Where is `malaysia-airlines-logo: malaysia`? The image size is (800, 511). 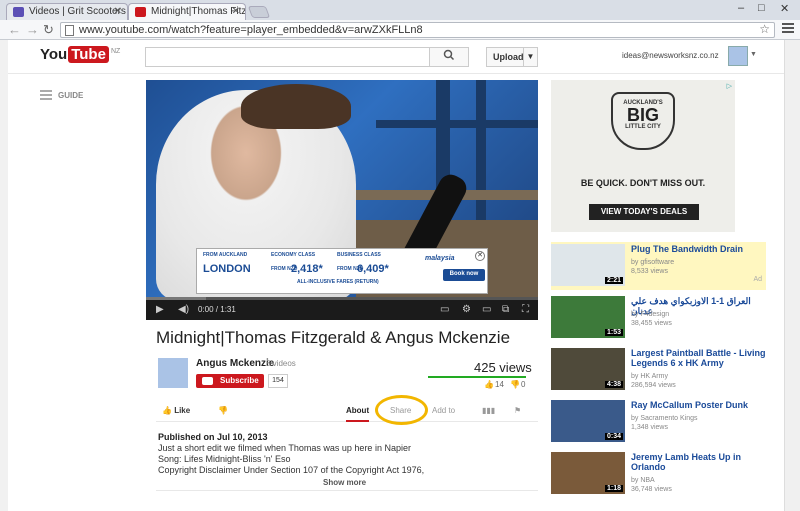 malaysia-airlines-logo: malaysia is located at coordinates (440, 258).